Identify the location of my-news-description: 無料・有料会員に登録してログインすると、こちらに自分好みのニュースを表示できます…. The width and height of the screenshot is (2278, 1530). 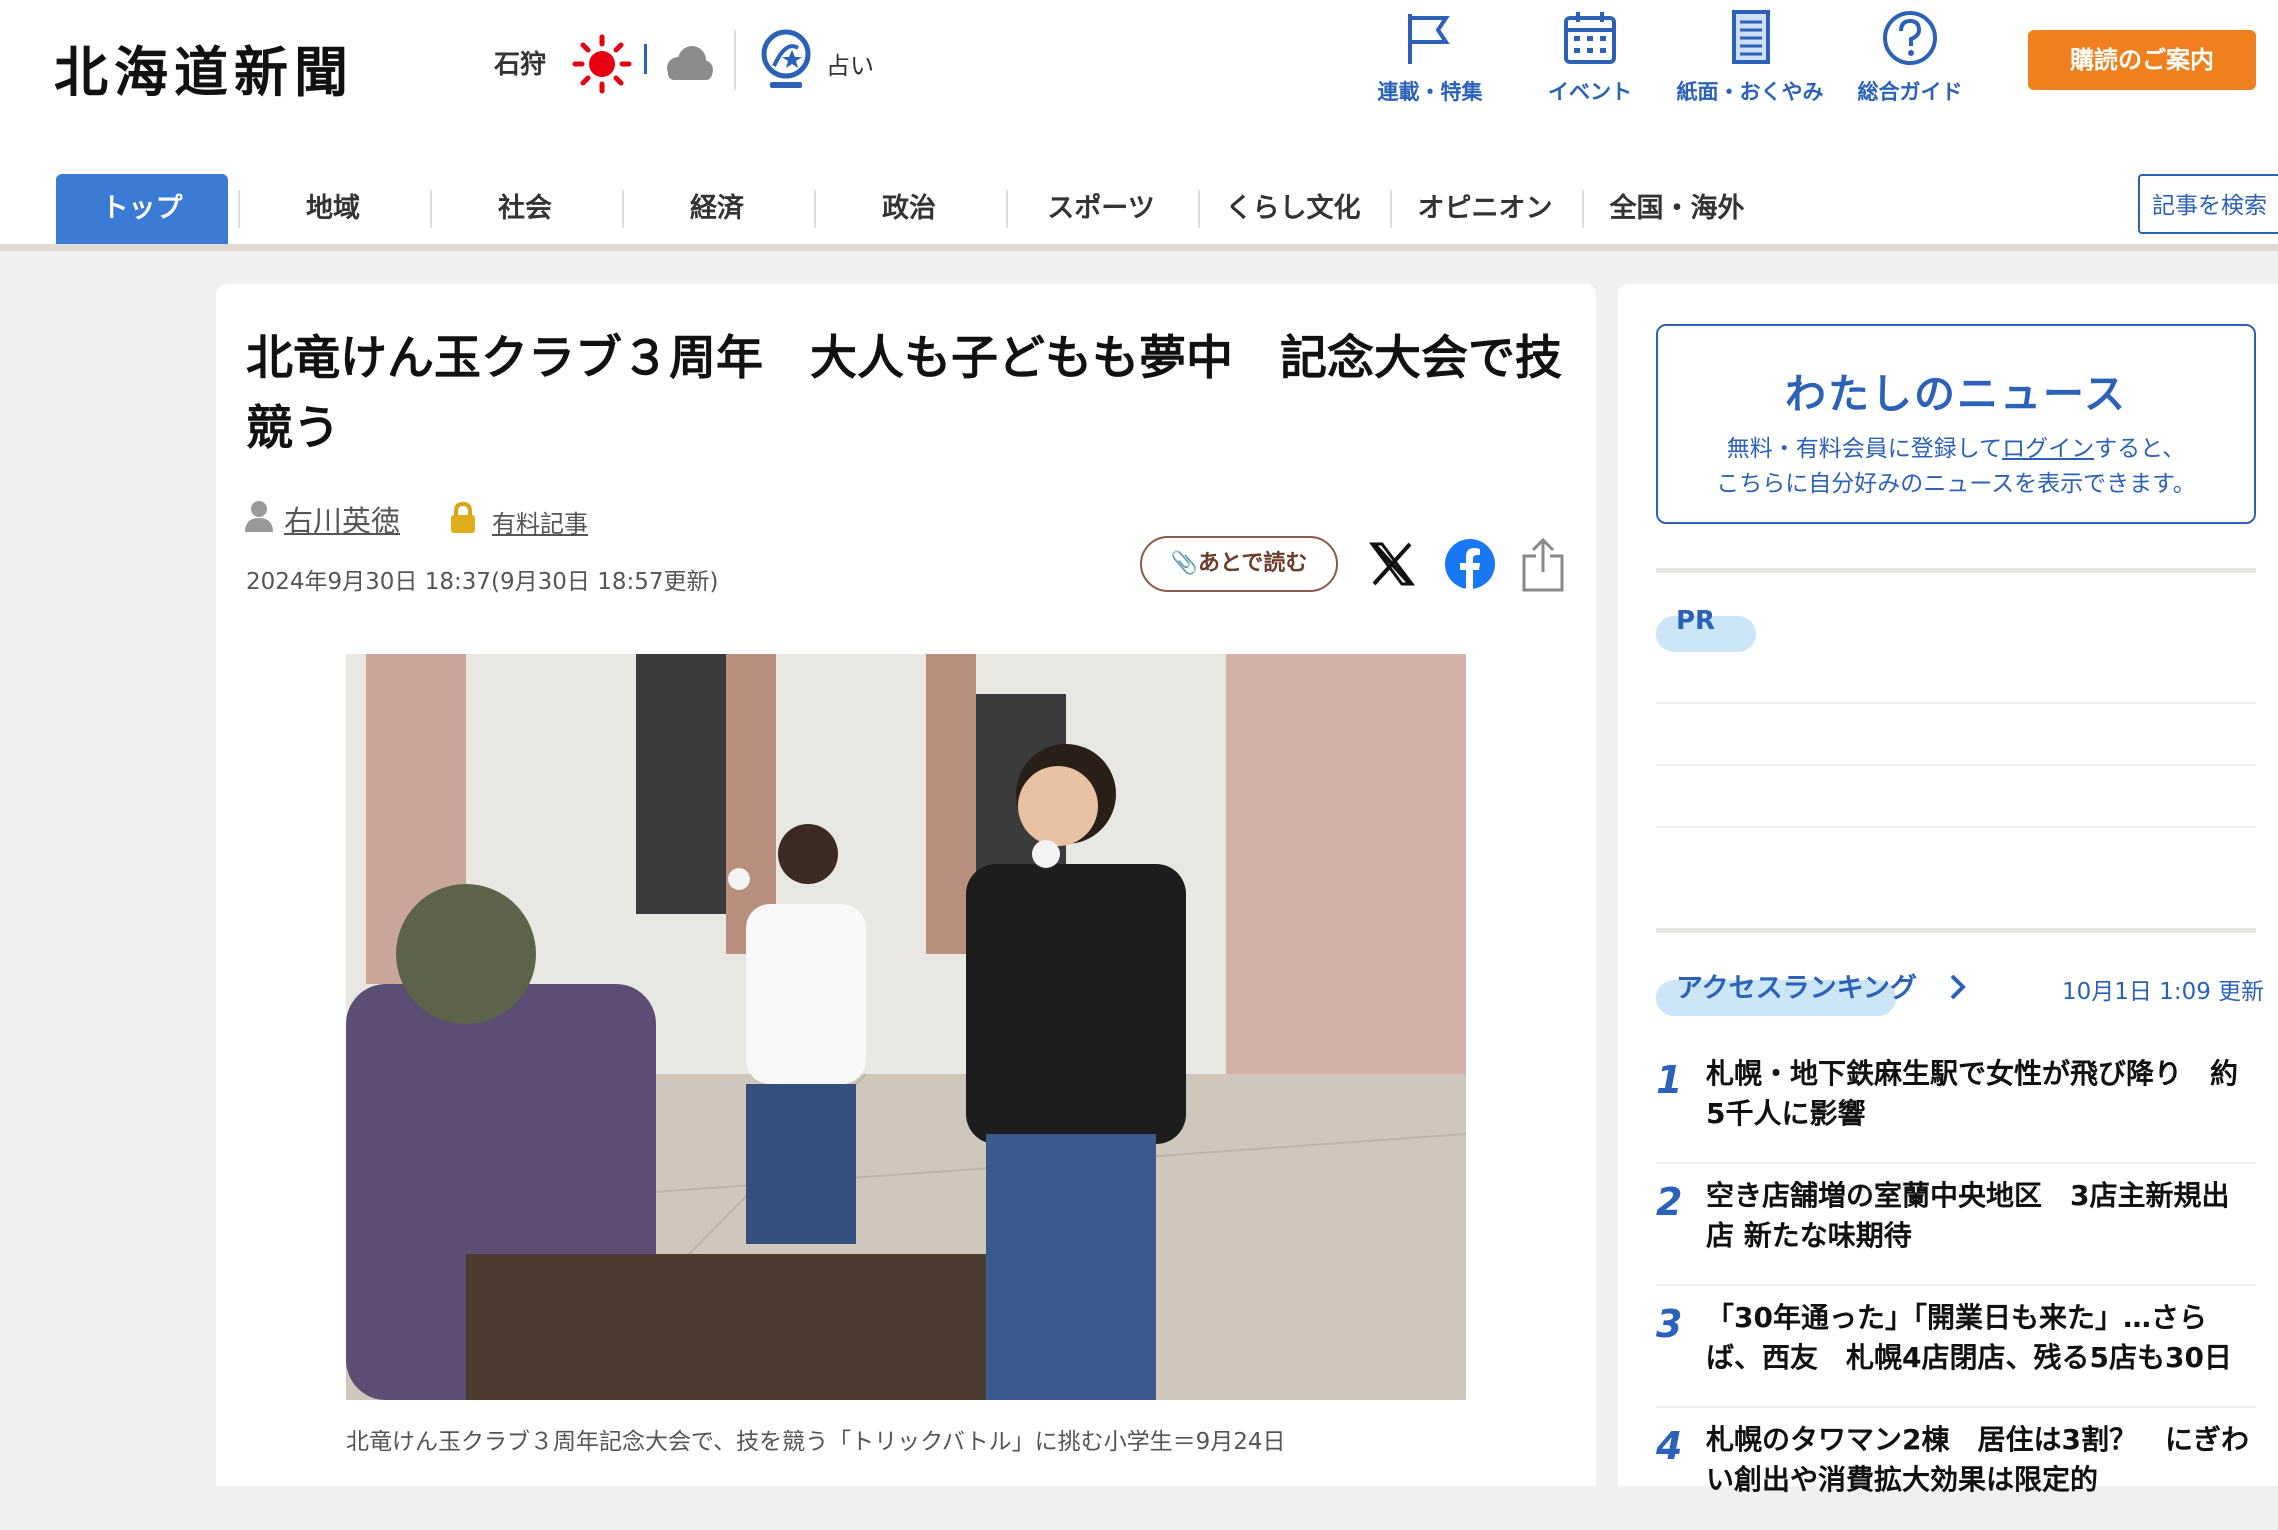
(1956, 467).